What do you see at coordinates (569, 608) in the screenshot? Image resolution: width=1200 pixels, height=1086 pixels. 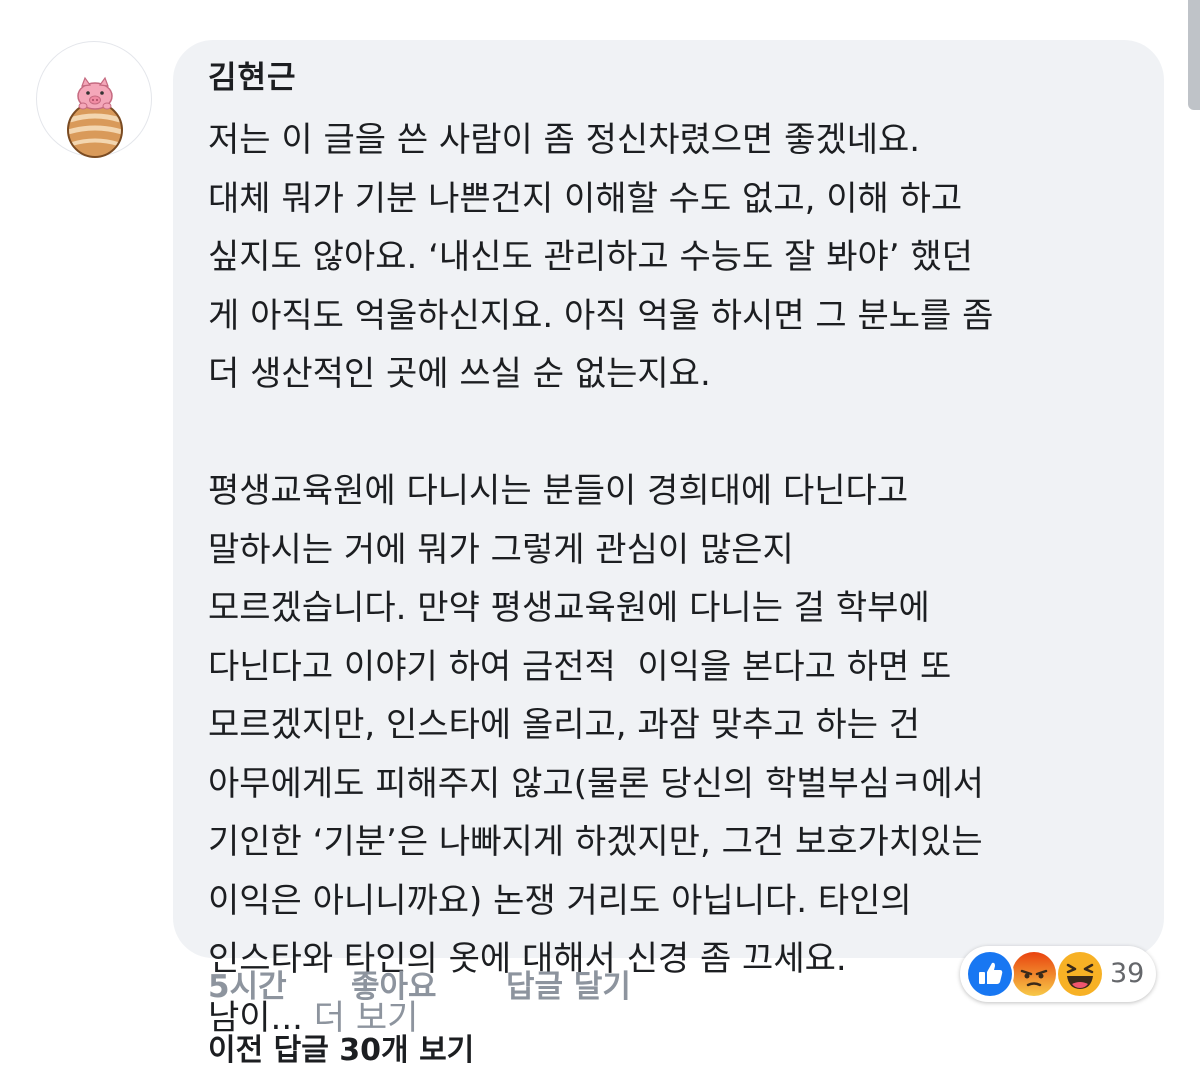 I see `comment-line: 모르겠습니다. 만약 평생교육원에 다니는 걸 학부에` at bounding box center [569, 608].